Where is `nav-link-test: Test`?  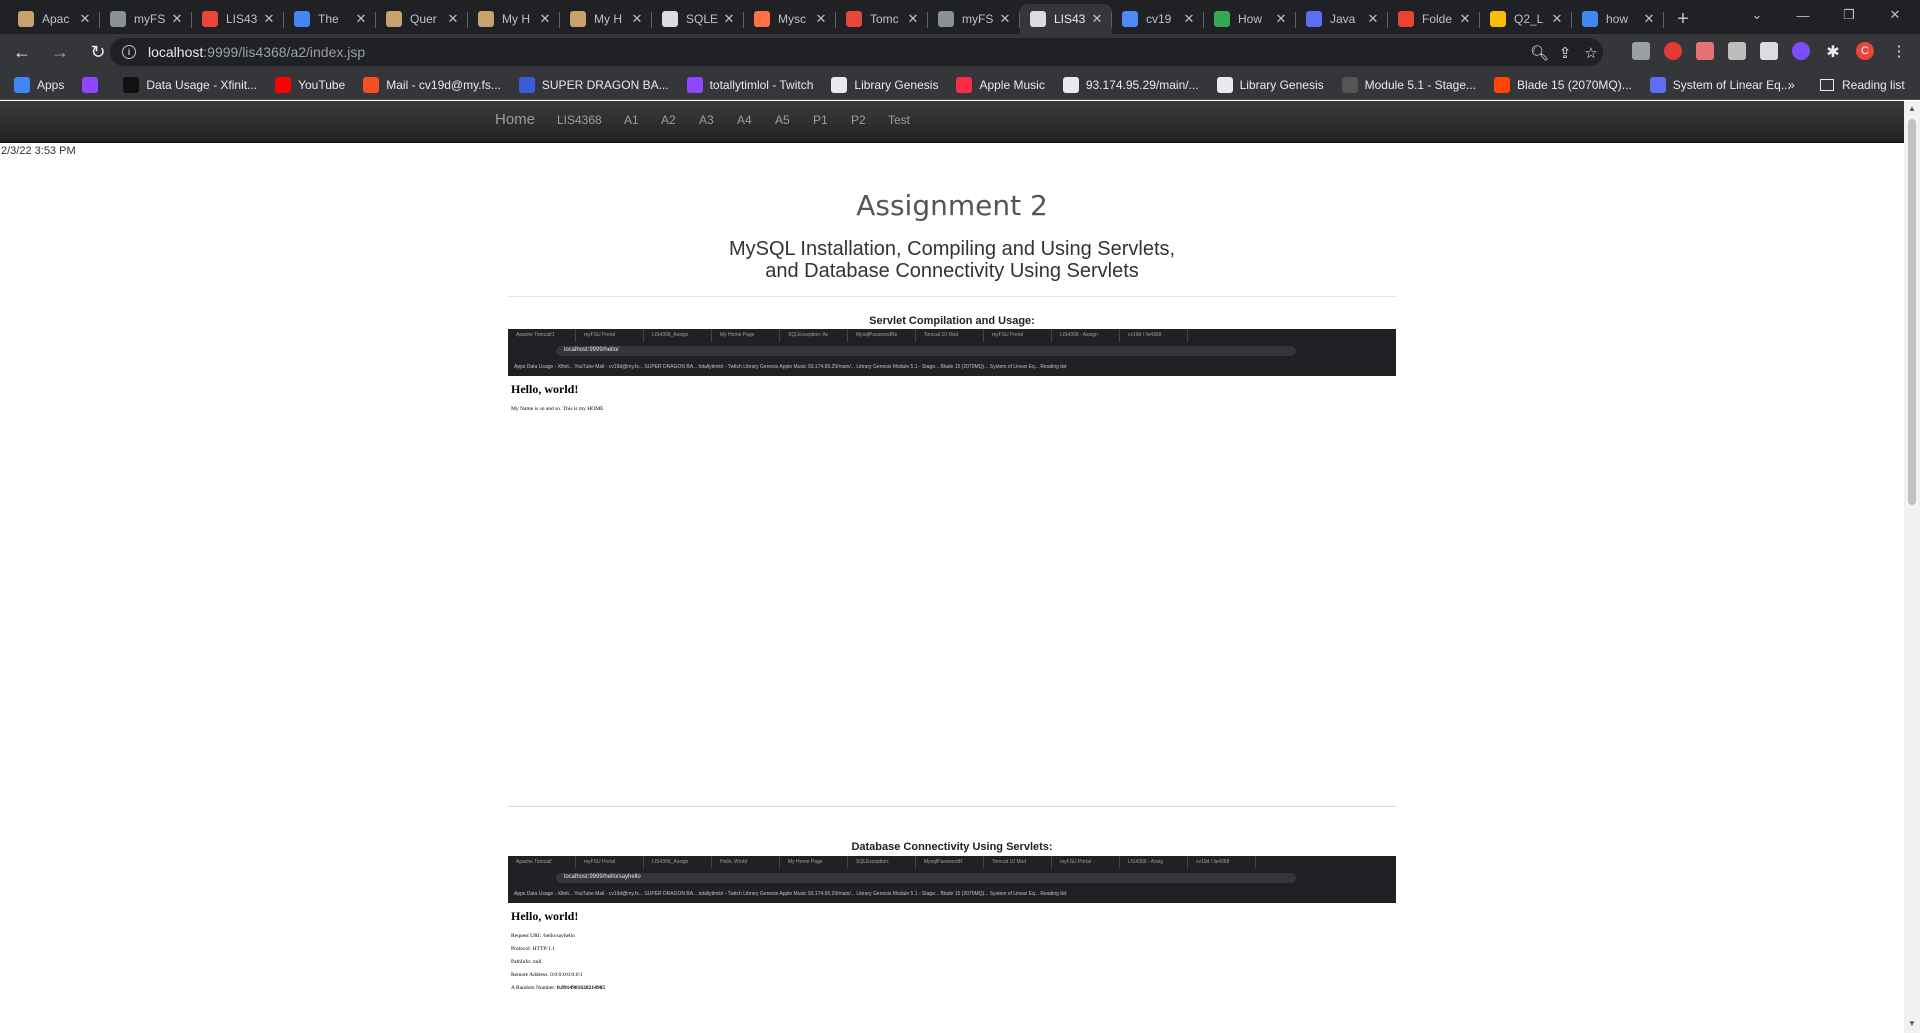
nav-link-test: Test is located at coordinates (899, 120).